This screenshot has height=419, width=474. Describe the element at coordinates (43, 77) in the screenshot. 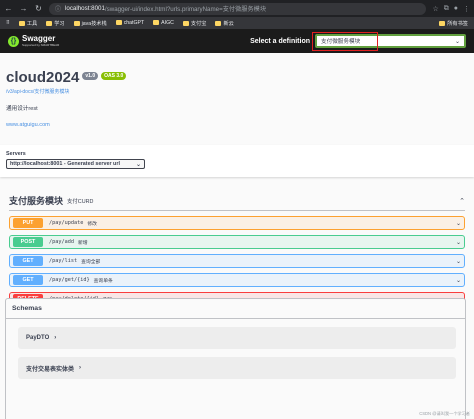

I see `api-title: cloud2024` at that location.